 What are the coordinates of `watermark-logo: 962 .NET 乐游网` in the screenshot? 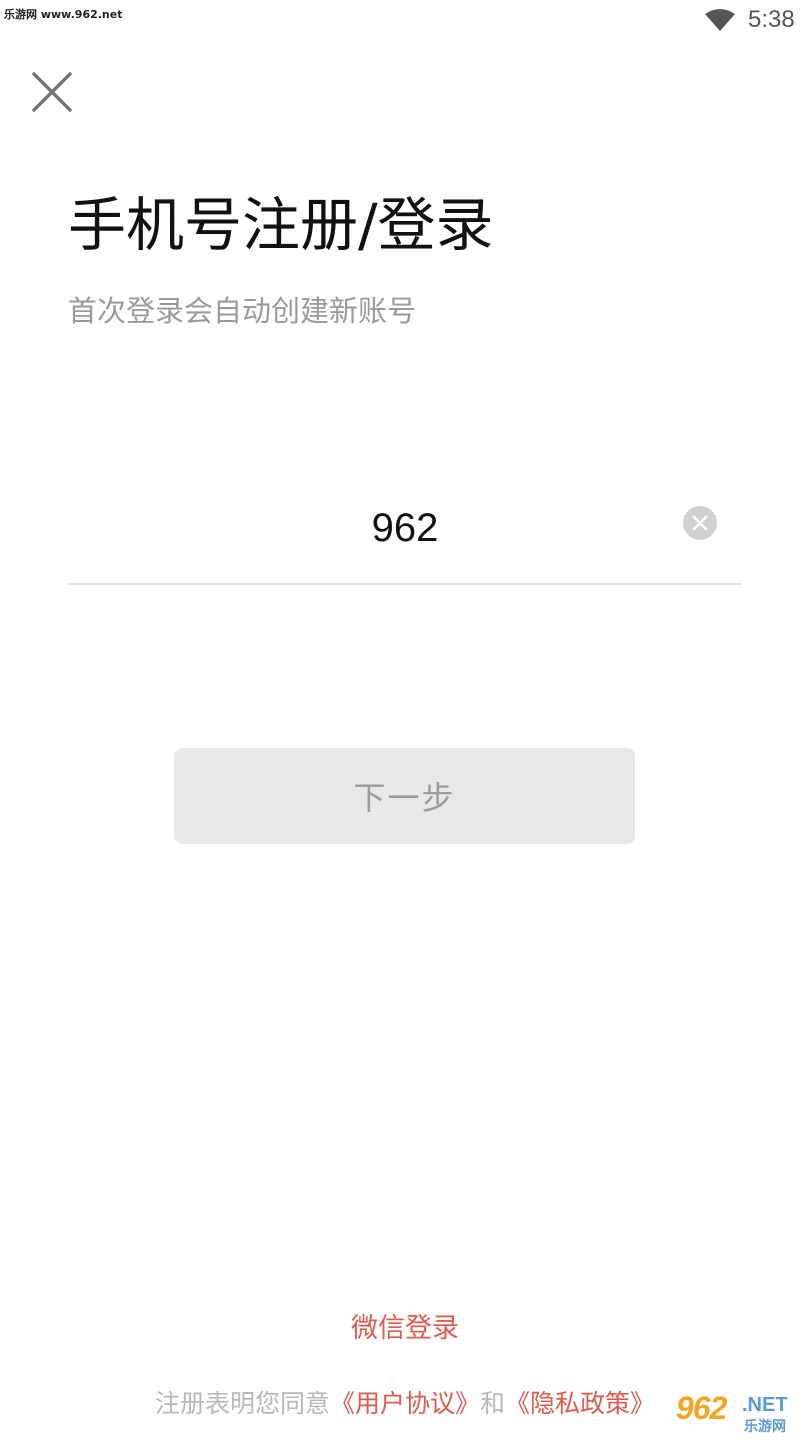 It's located at (741, 1413).